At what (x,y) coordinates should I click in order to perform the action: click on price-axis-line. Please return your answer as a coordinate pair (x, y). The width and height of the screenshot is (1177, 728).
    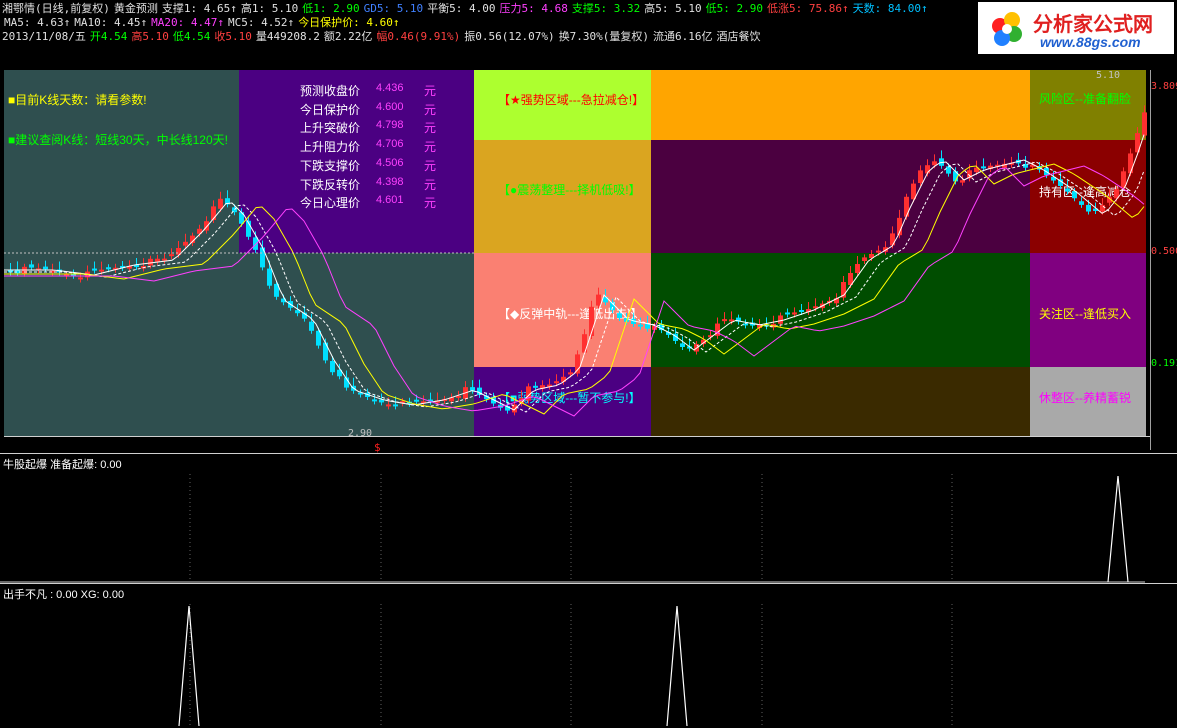
    Looking at the image, I should click on (1150, 260).